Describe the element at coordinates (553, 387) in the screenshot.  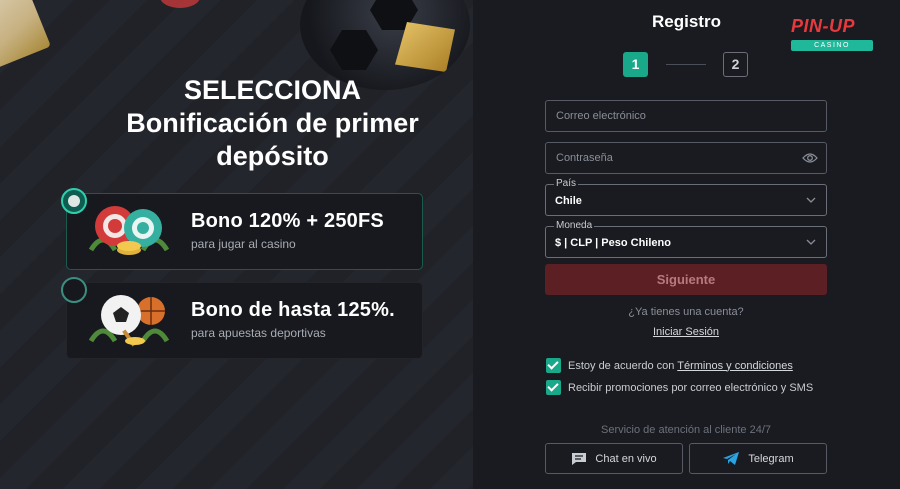
I see `promo-checkbox` at that location.